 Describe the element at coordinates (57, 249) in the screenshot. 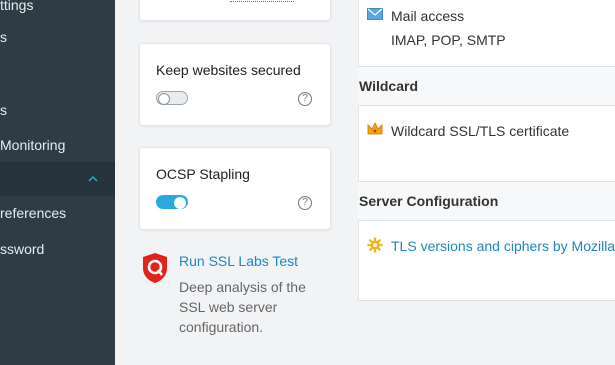

I see `sidebar-item-password: ssword` at that location.